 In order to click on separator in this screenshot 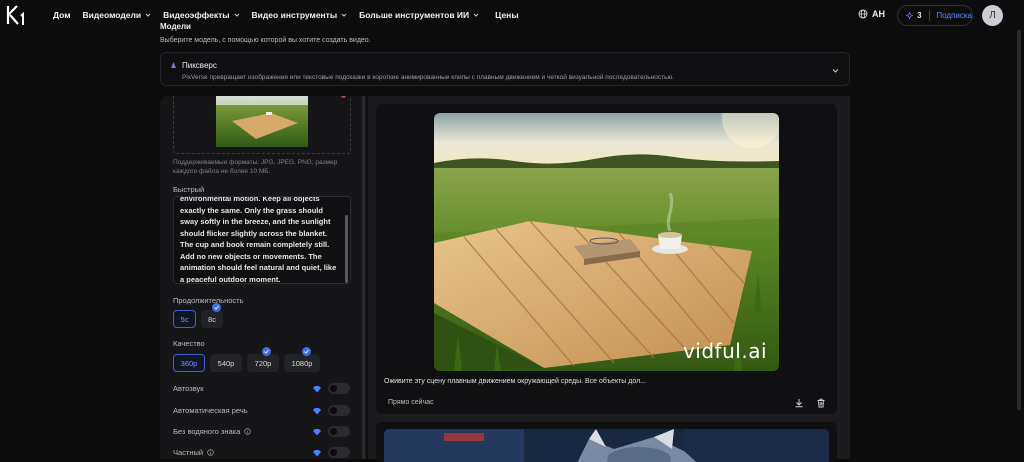, I will do `click(929, 15)`.